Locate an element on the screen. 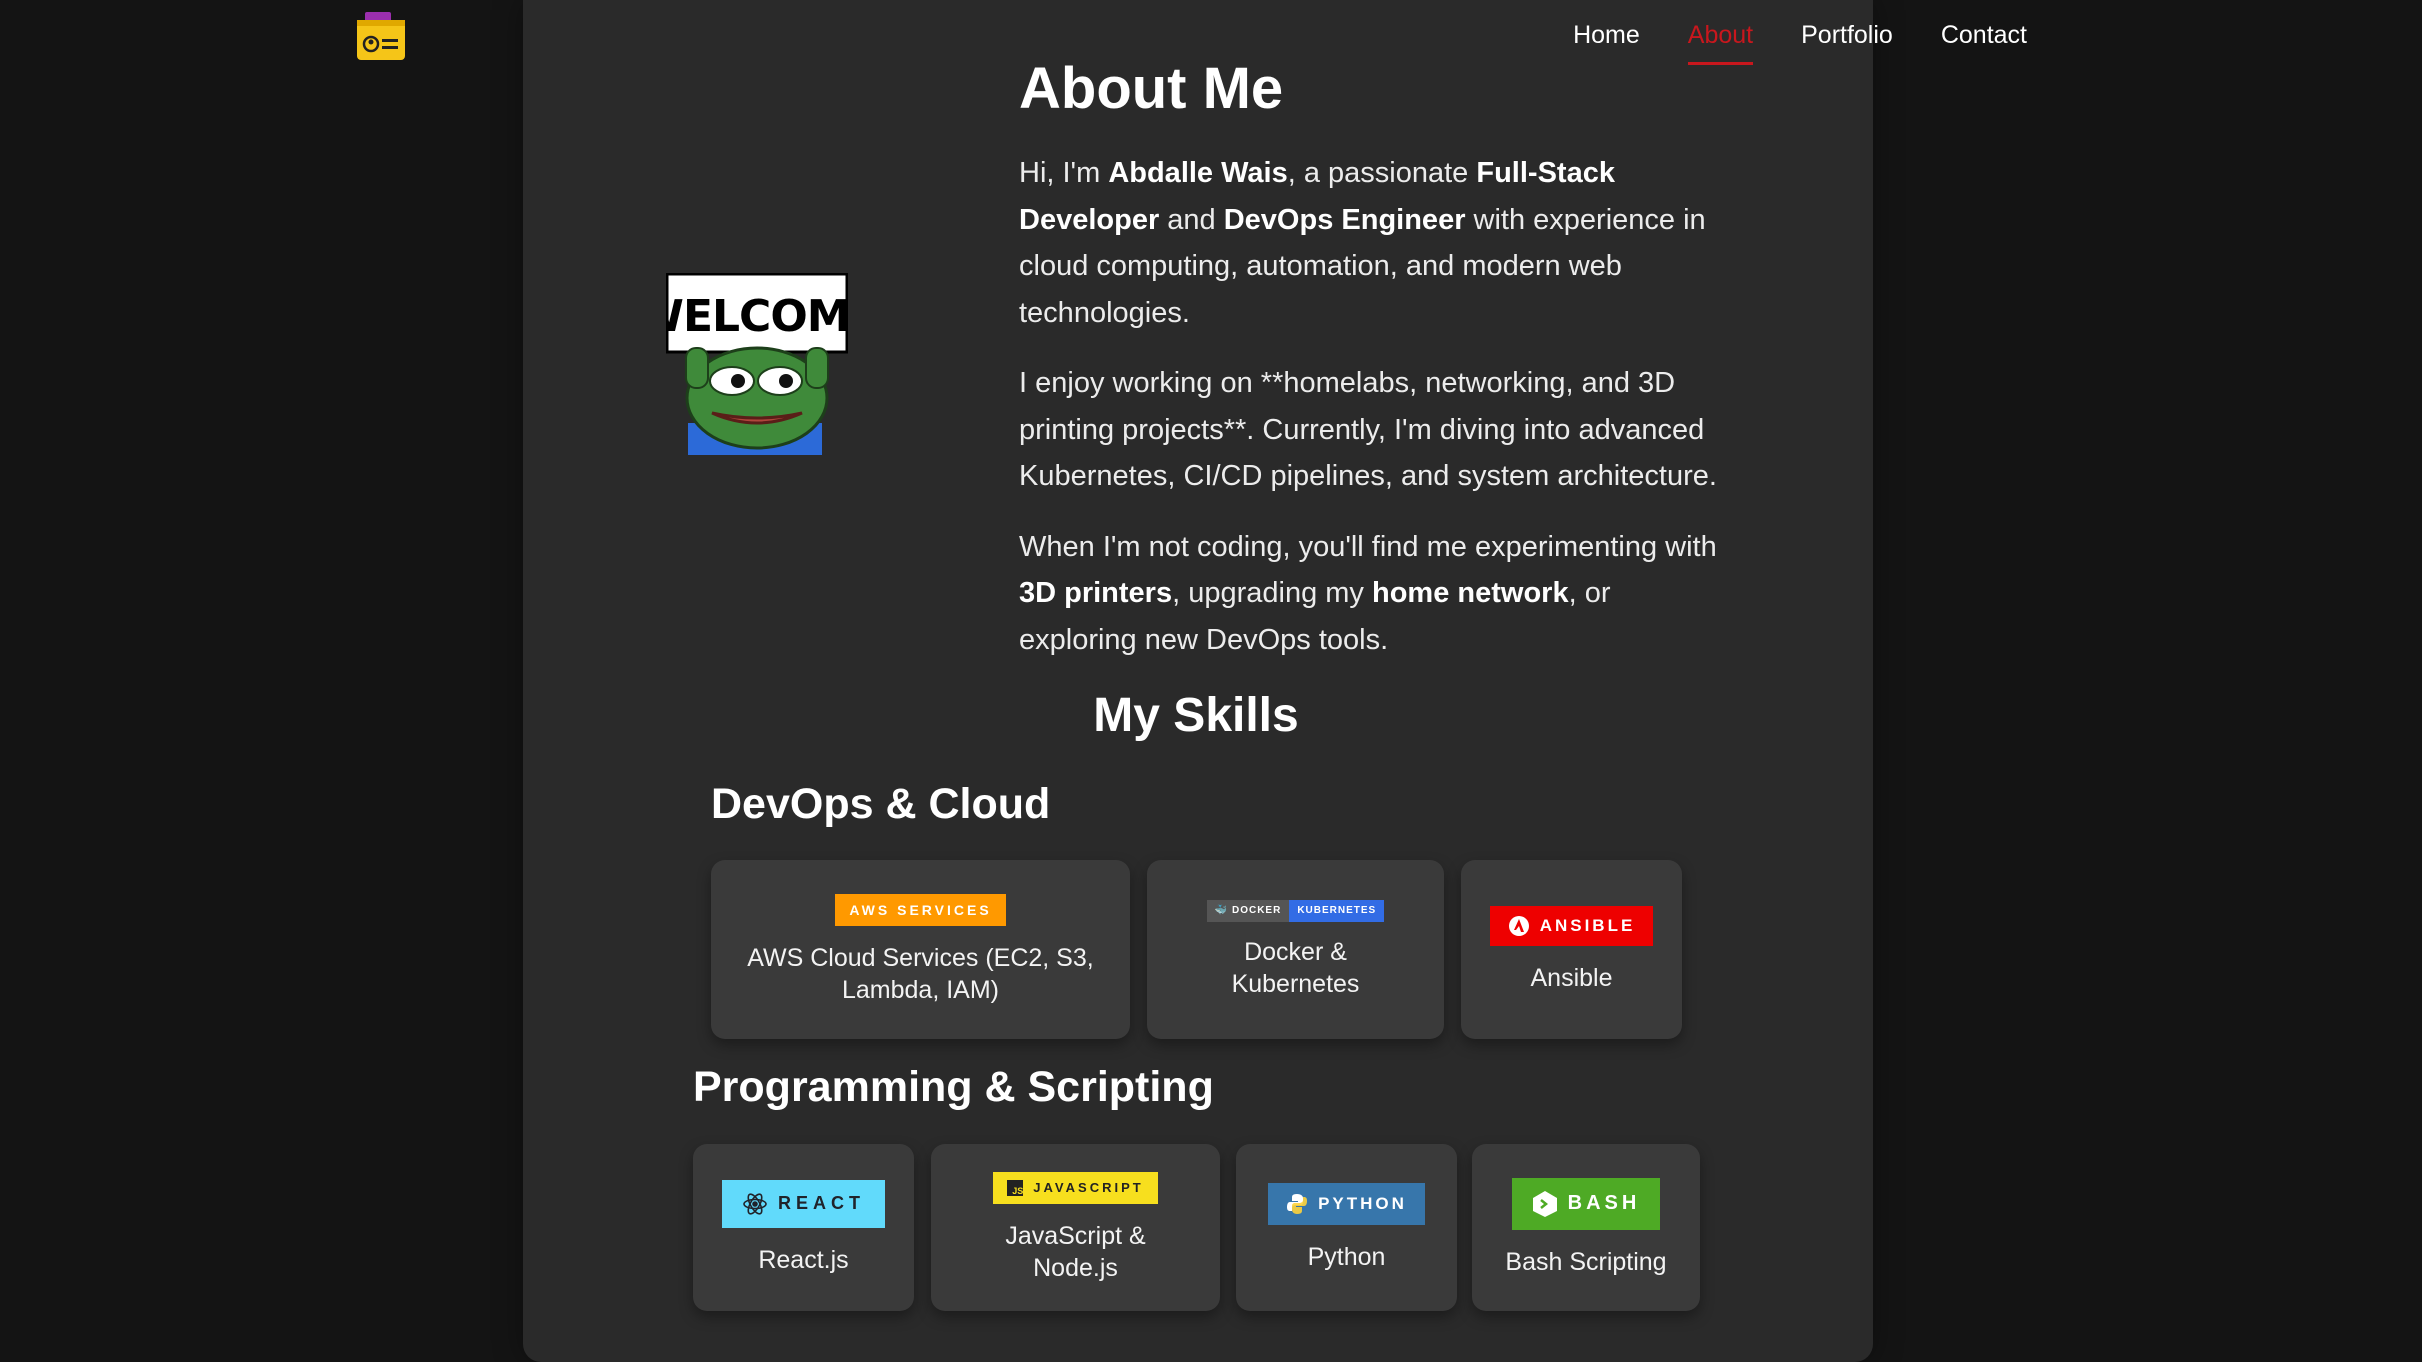 The height and width of the screenshot is (1362, 2422). skill-label: Ansible is located at coordinates (1571, 977).